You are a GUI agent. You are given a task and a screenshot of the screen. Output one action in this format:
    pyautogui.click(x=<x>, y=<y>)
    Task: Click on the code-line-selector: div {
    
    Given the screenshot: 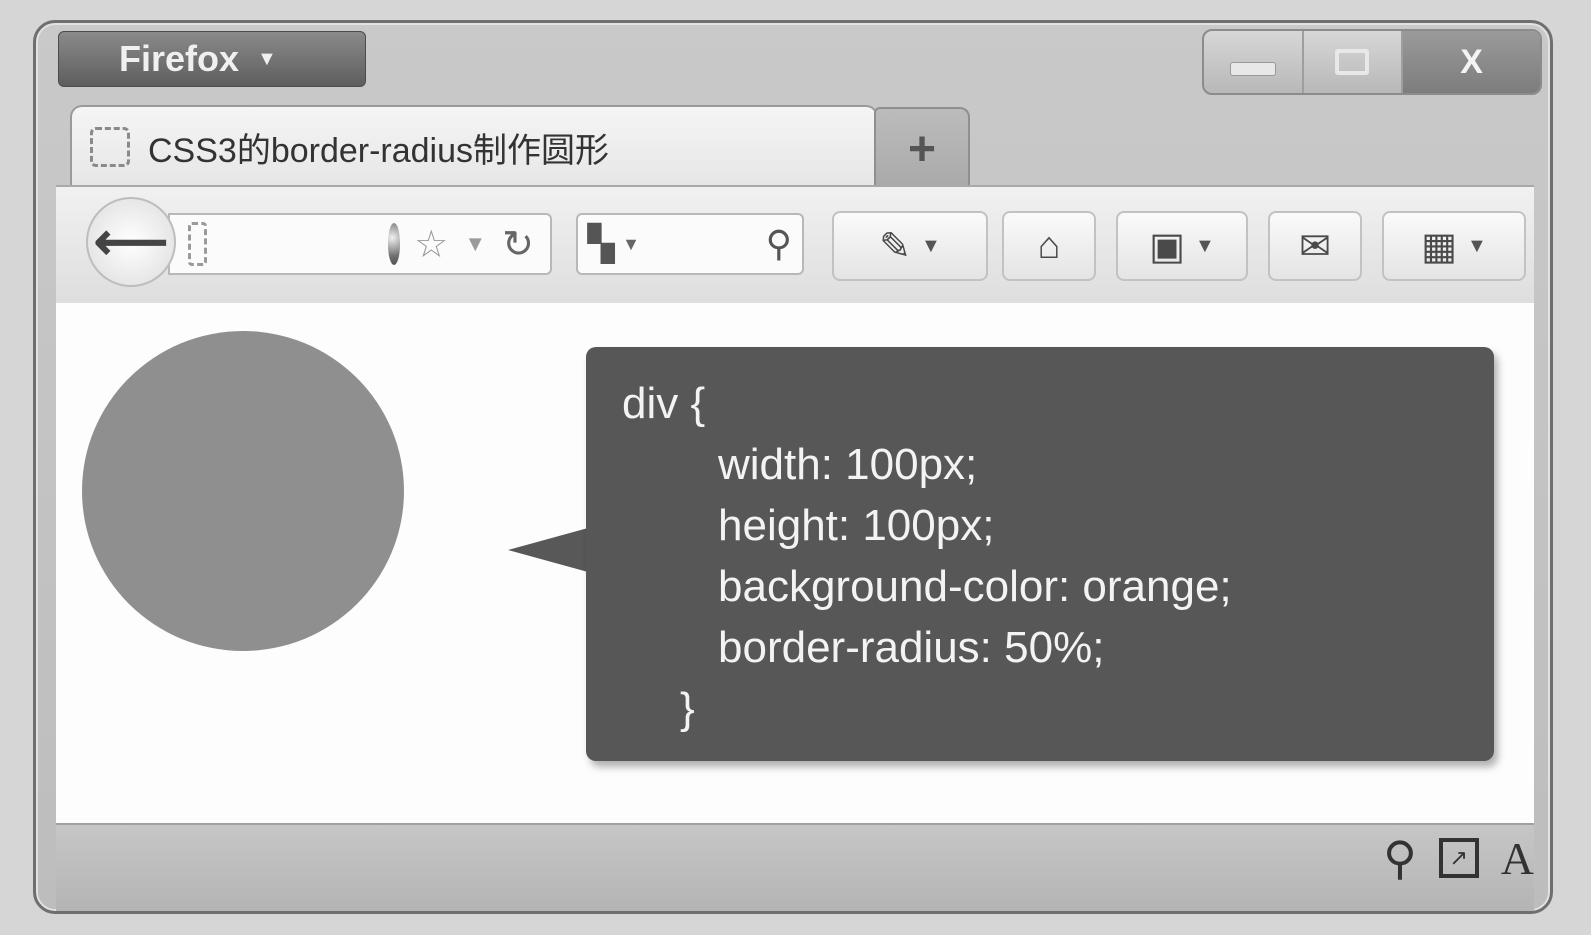 What is the action you would take?
    pyautogui.click(x=664, y=403)
    